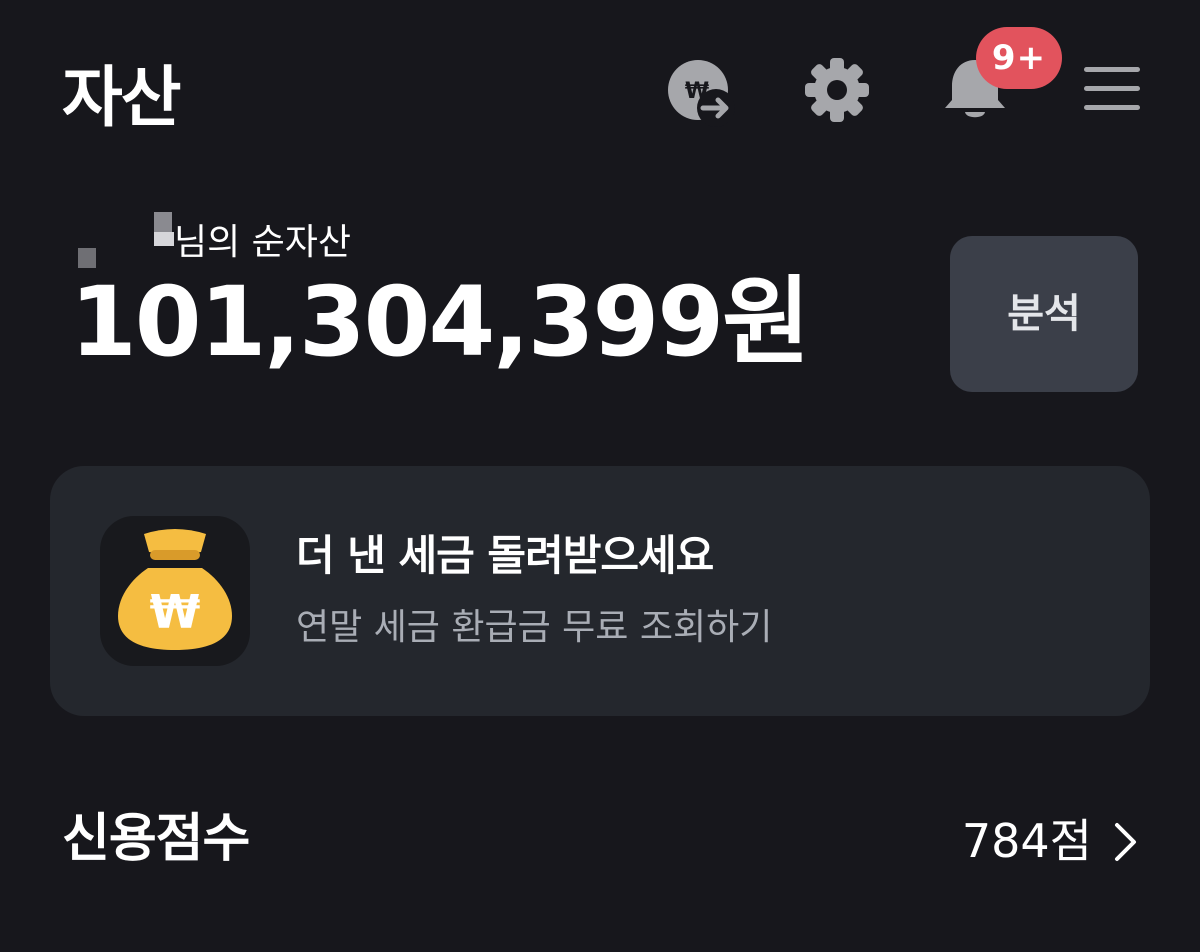 This screenshot has height=952, width=1200. What do you see at coordinates (1112, 89) in the screenshot?
I see `menu-icon` at bounding box center [1112, 89].